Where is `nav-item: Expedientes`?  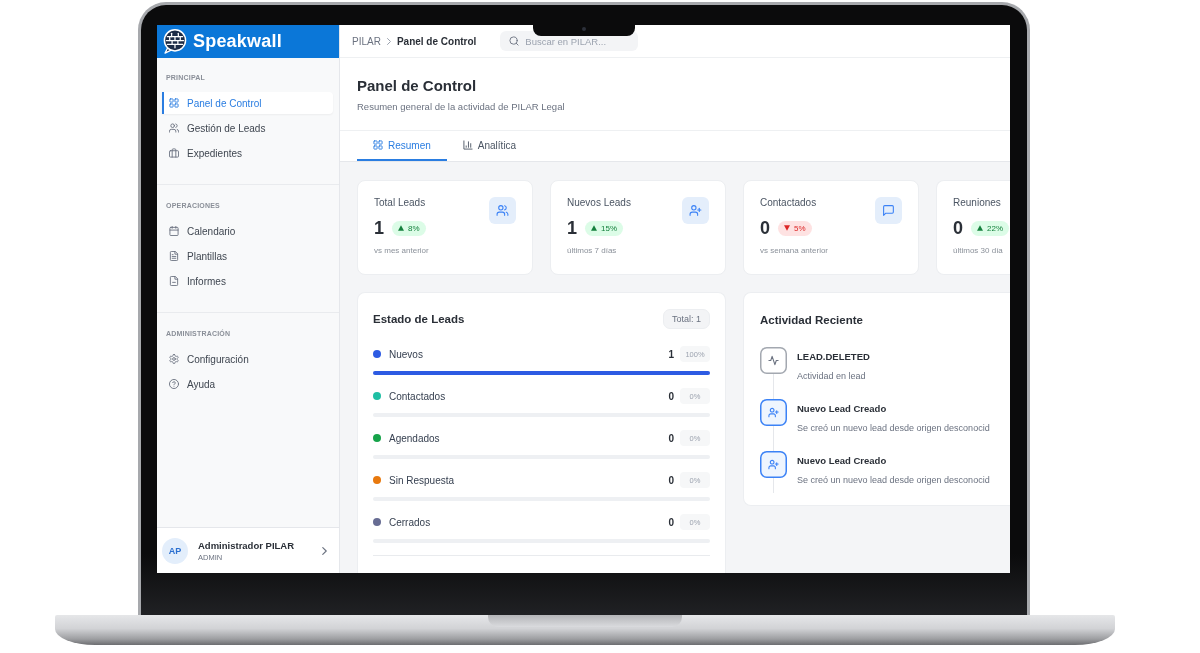
nav-item: Expedientes is located at coordinates (247, 153).